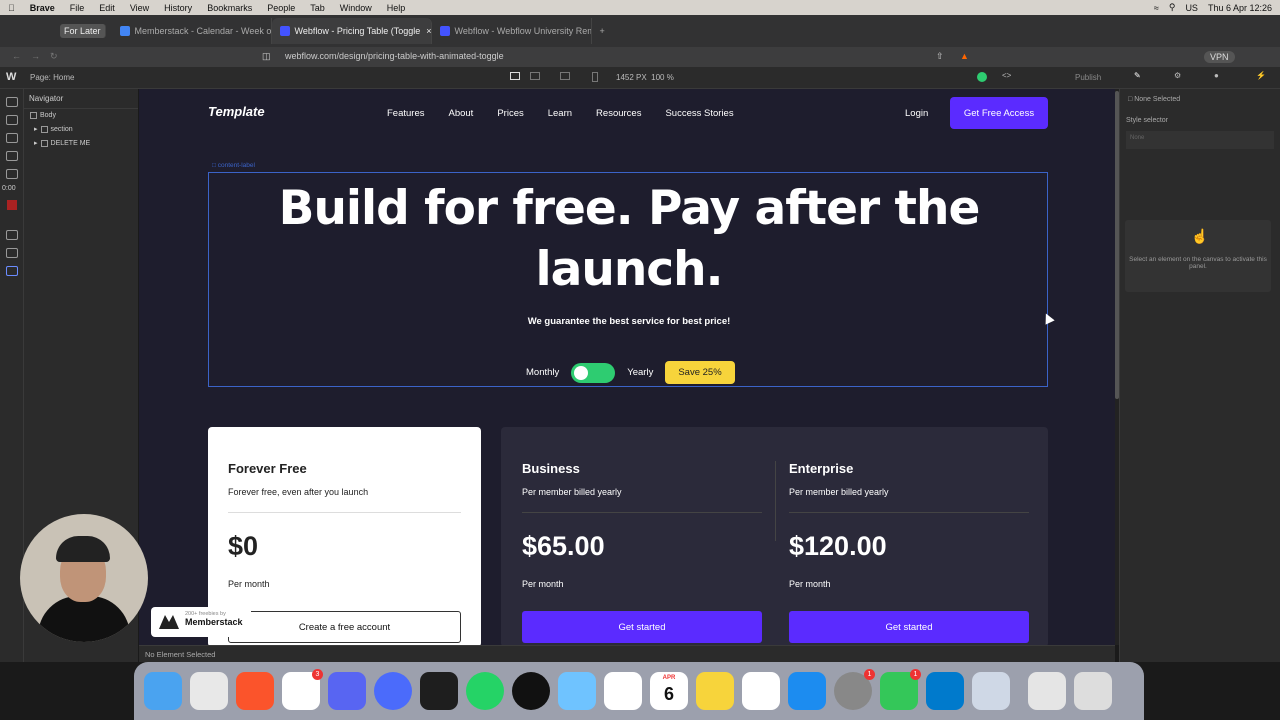 This screenshot has width=1280, height=720. Describe the element at coordinates (11, 77) in the screenshot. I see `webflow-logo: W` at that location.